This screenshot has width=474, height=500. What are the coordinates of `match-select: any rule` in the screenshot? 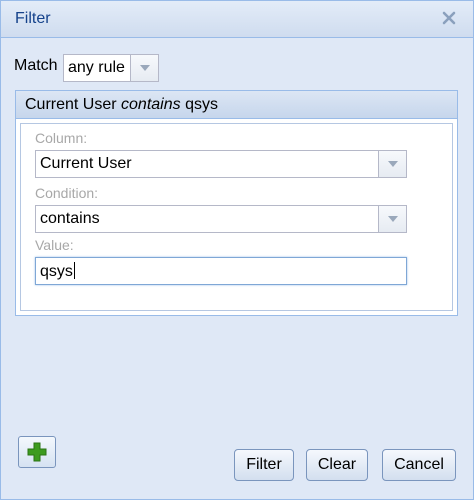 It's located at (111, 68).